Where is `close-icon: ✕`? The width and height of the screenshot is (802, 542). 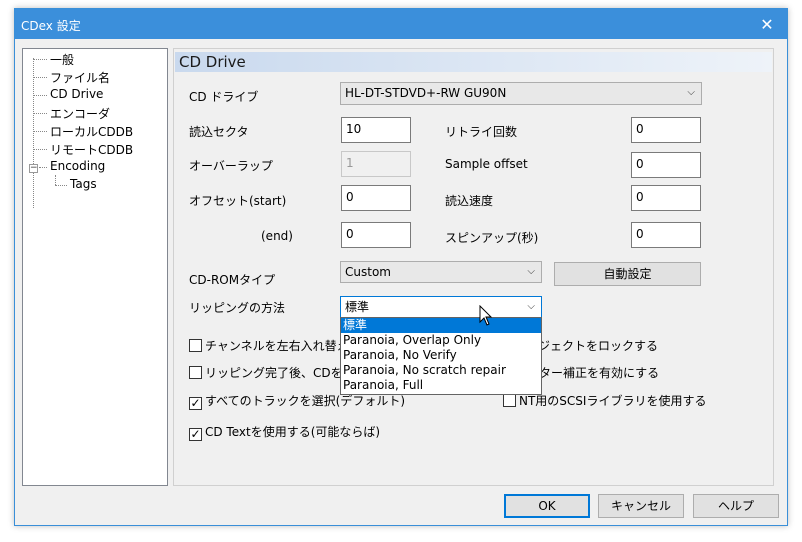 close-icon: ✕ is located at coordinates (767, 24).